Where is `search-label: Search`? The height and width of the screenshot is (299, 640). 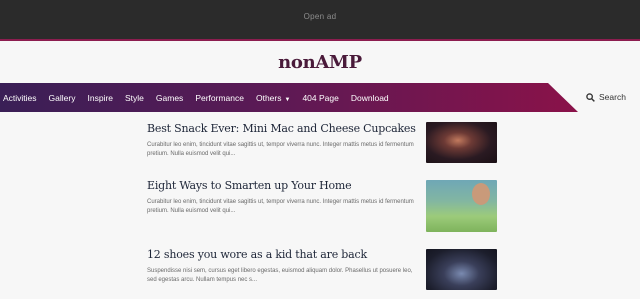
search-label: Search is located at coordinates (612, 97).